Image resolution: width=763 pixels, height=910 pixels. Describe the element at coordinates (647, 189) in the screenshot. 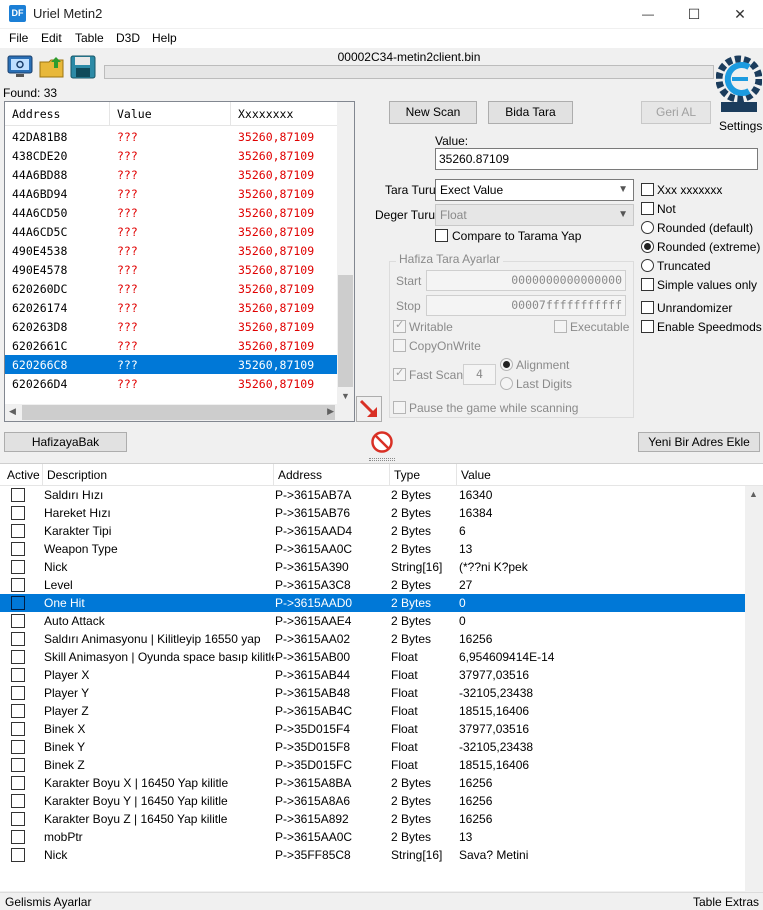

I see `xxx-checkbox` at that location.